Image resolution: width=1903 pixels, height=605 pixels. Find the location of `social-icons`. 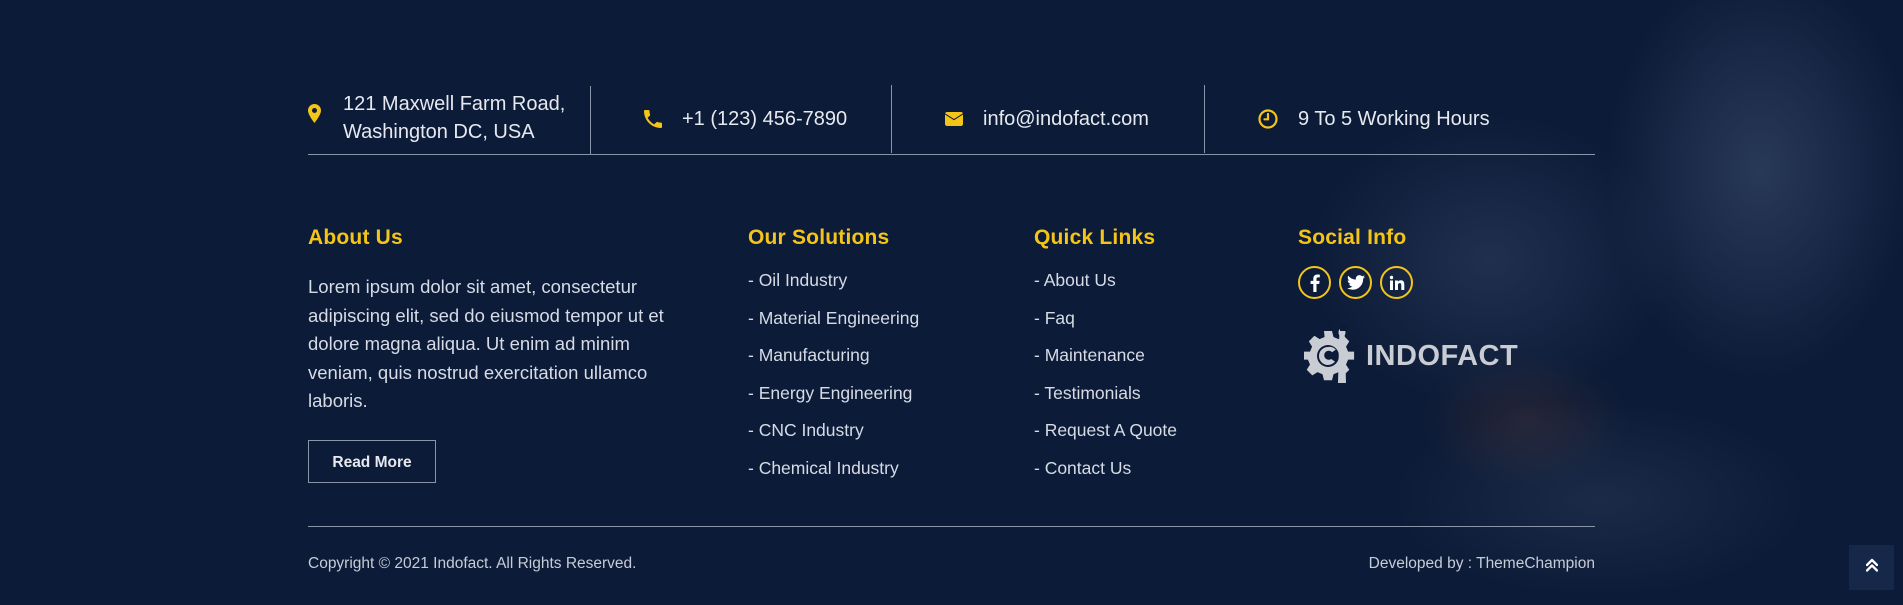

social-icons is located at coordinates (1408, 282).